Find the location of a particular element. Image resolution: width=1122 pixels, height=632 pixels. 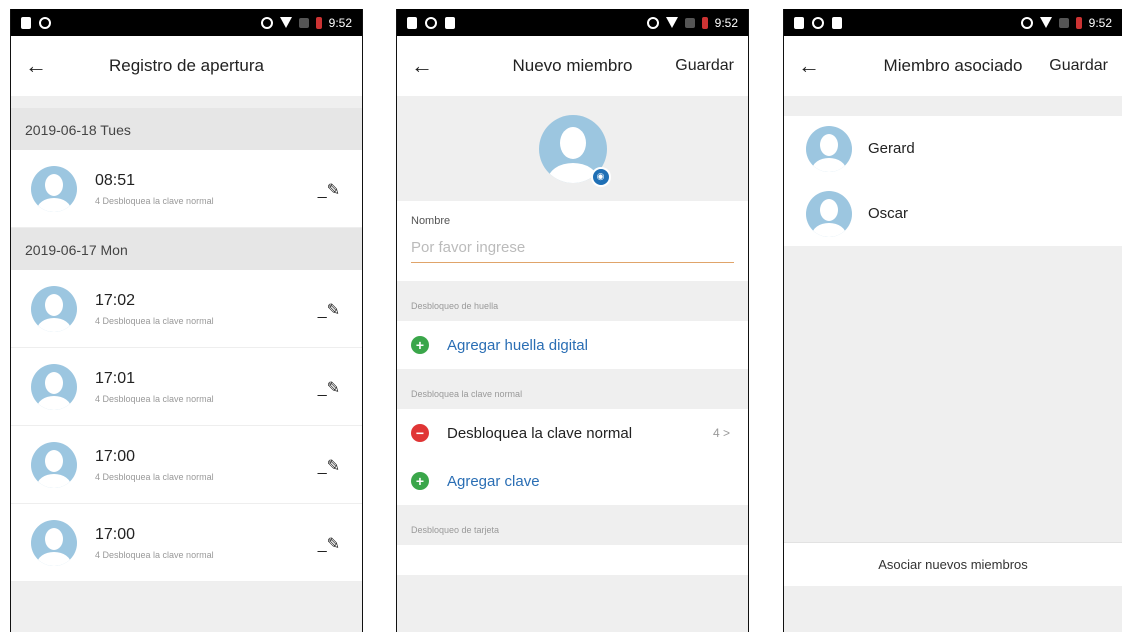

avatar-section: ◉ is located at coordinates (572, 148).